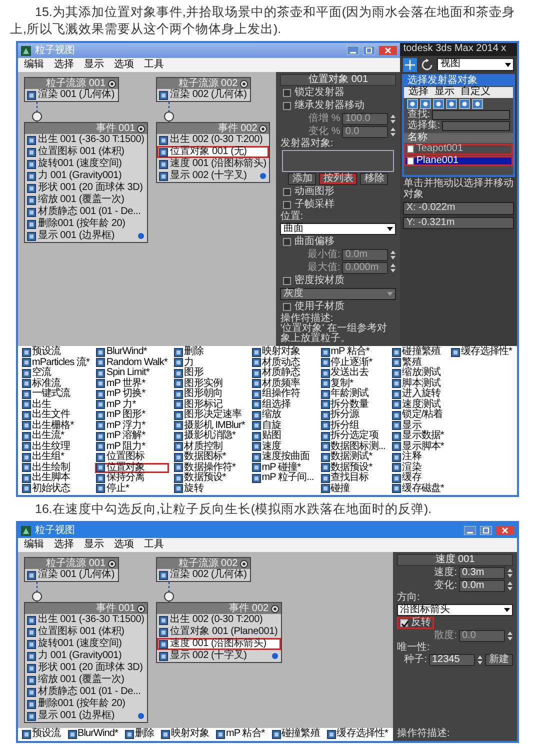 The image size is (535, 750). I want to click on operator-row: 位置图标 001 (体积), so click(86, 152).